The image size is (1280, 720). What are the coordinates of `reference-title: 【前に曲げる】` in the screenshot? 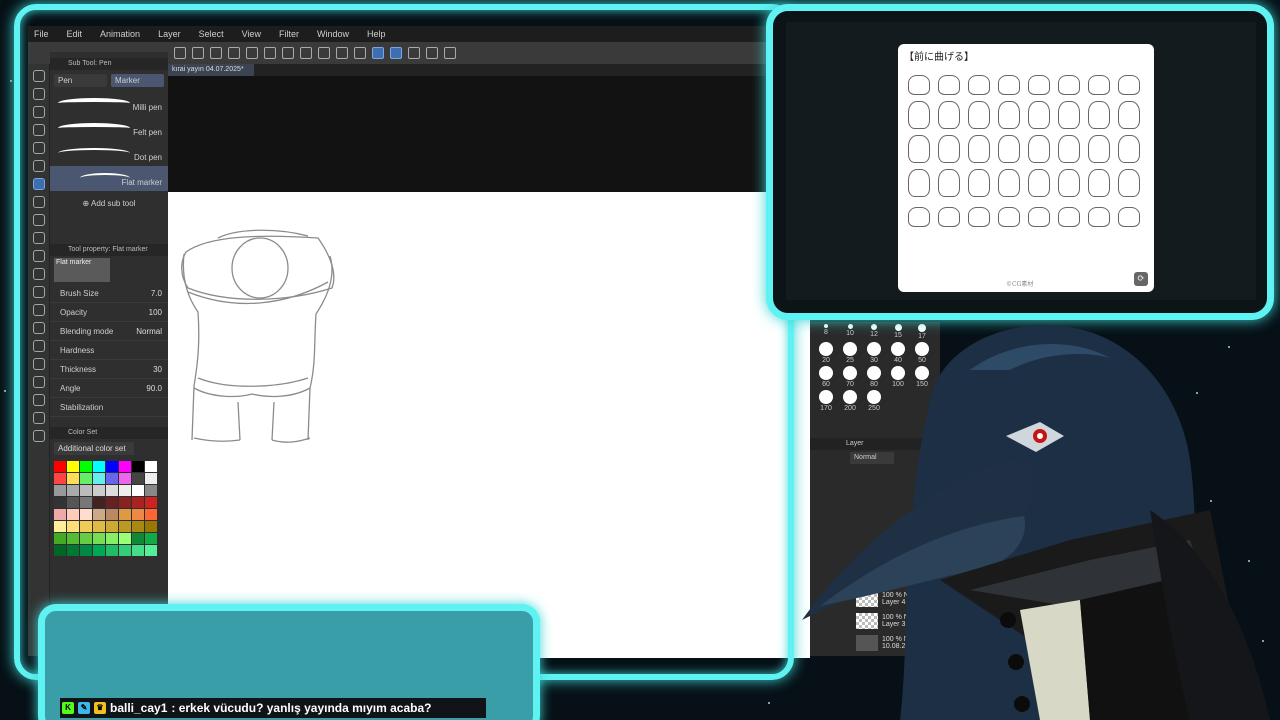 It's located at (939, 57).